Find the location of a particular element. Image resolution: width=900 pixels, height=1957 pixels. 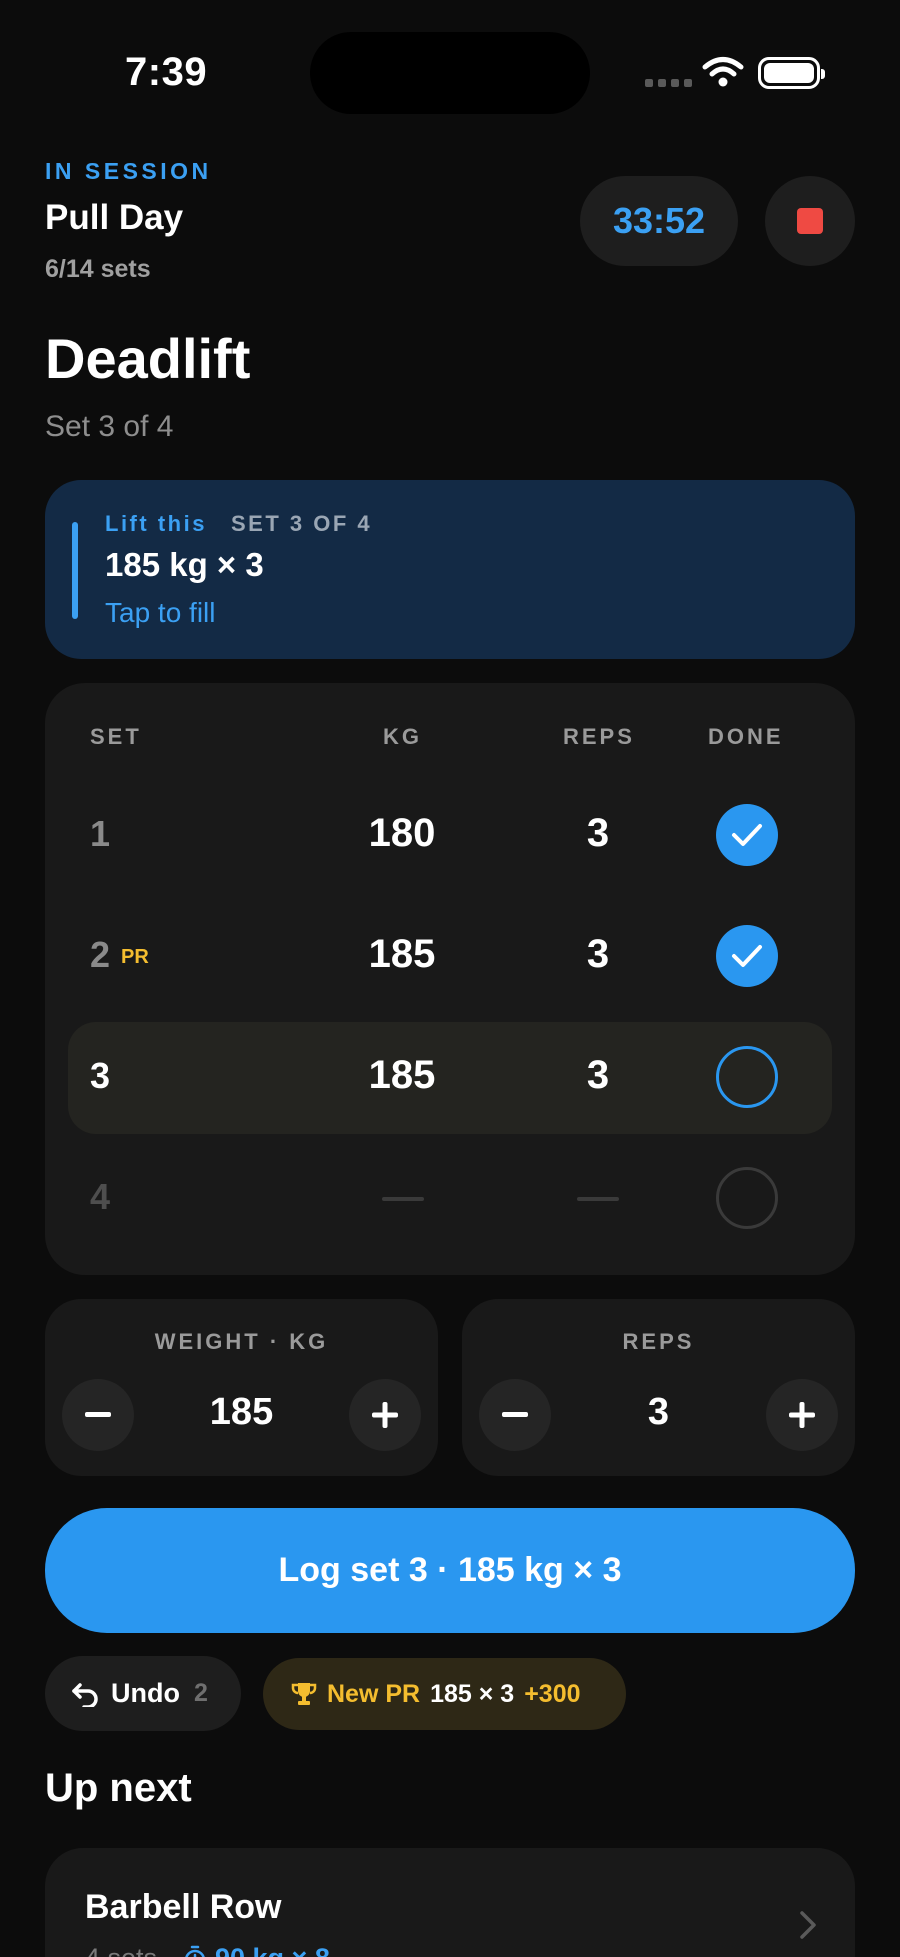

session-label: IN SESSION is located at coordinates (128, 171).